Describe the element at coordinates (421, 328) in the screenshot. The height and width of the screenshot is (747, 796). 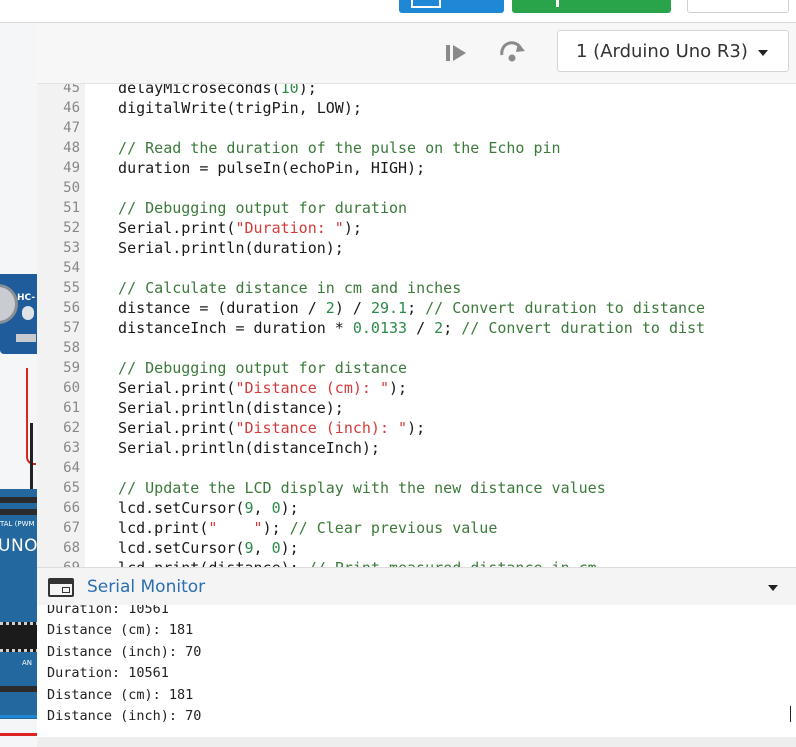
I see `code-token: /` at that location.